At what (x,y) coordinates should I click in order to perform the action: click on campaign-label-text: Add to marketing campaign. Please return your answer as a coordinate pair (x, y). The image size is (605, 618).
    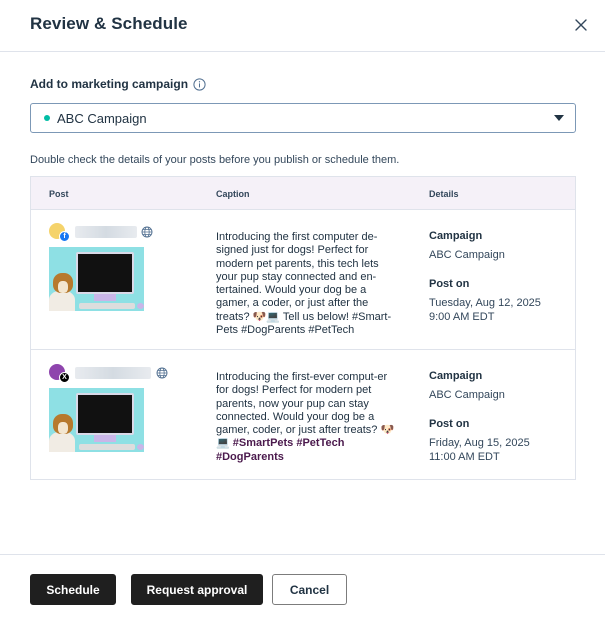
    Looking at the image, I should click on (109, 84).